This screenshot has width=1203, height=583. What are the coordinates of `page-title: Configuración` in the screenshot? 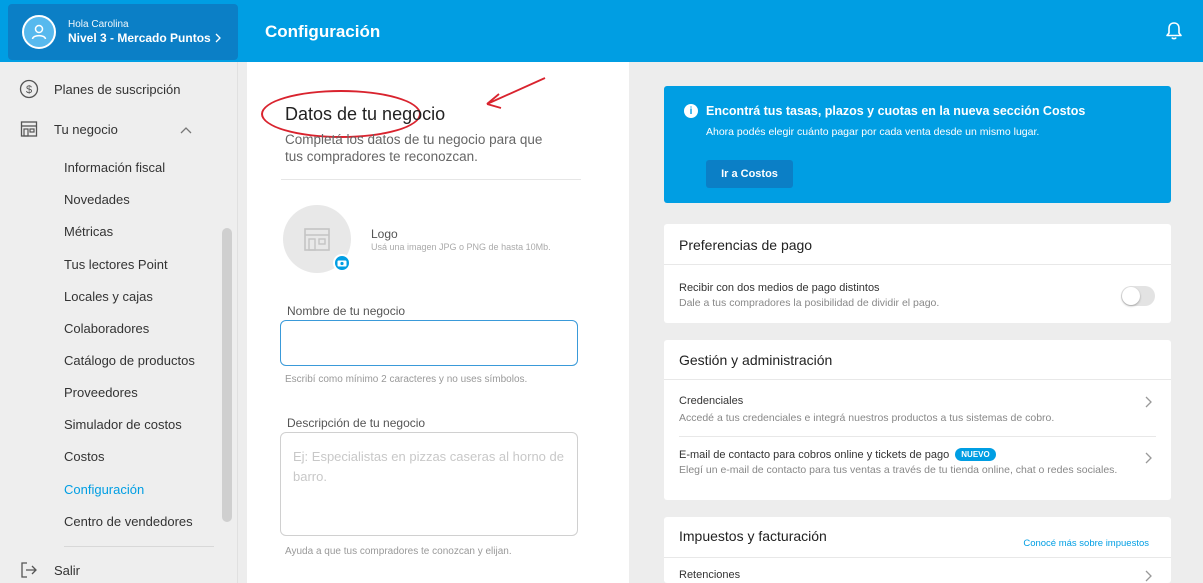 It's located at (323, 31).